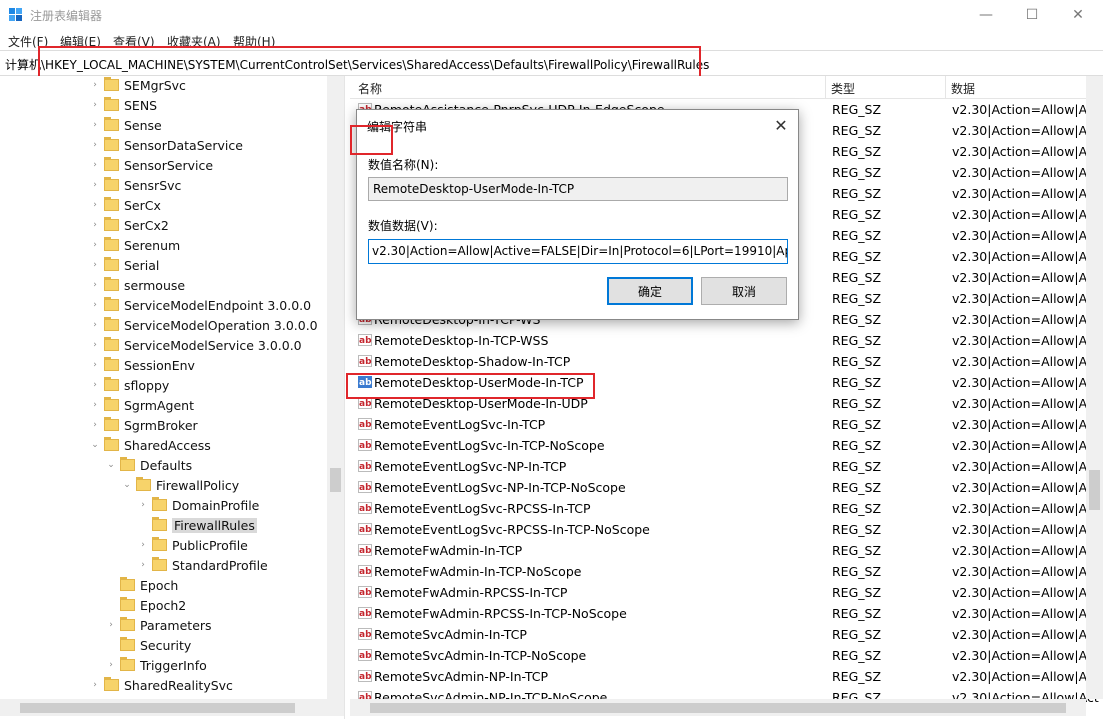  What do you see at coordinates (963, 88) in the screenshot?
I see `column-data: 数据` at bounding box center [963, 88].